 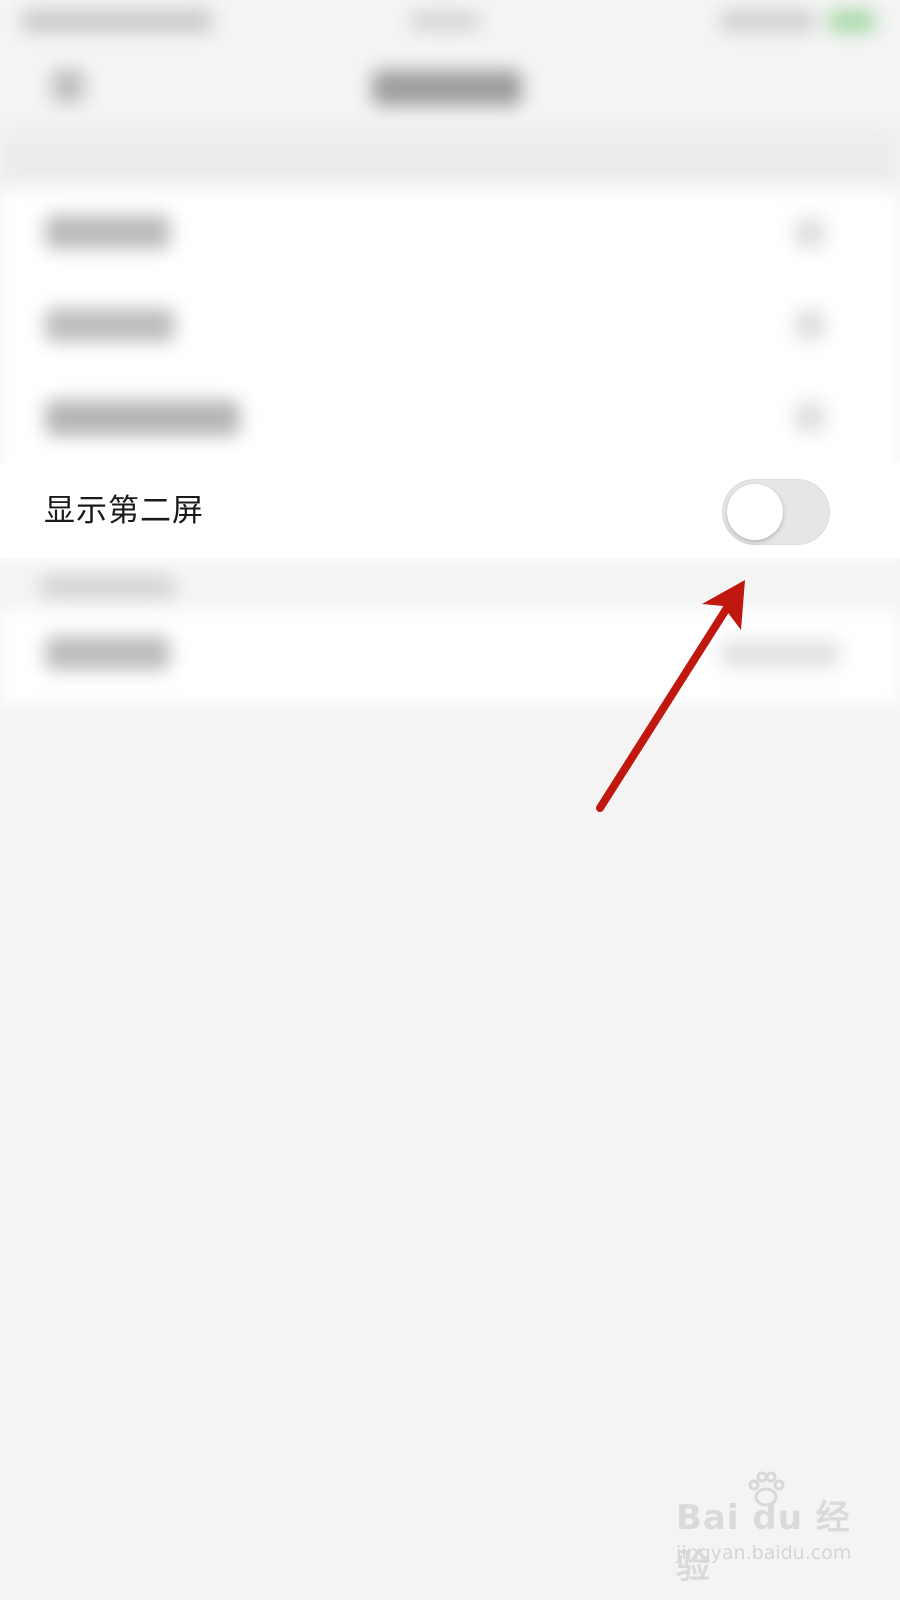 I want to click on status-bar-right, so click(x=767, y=21).